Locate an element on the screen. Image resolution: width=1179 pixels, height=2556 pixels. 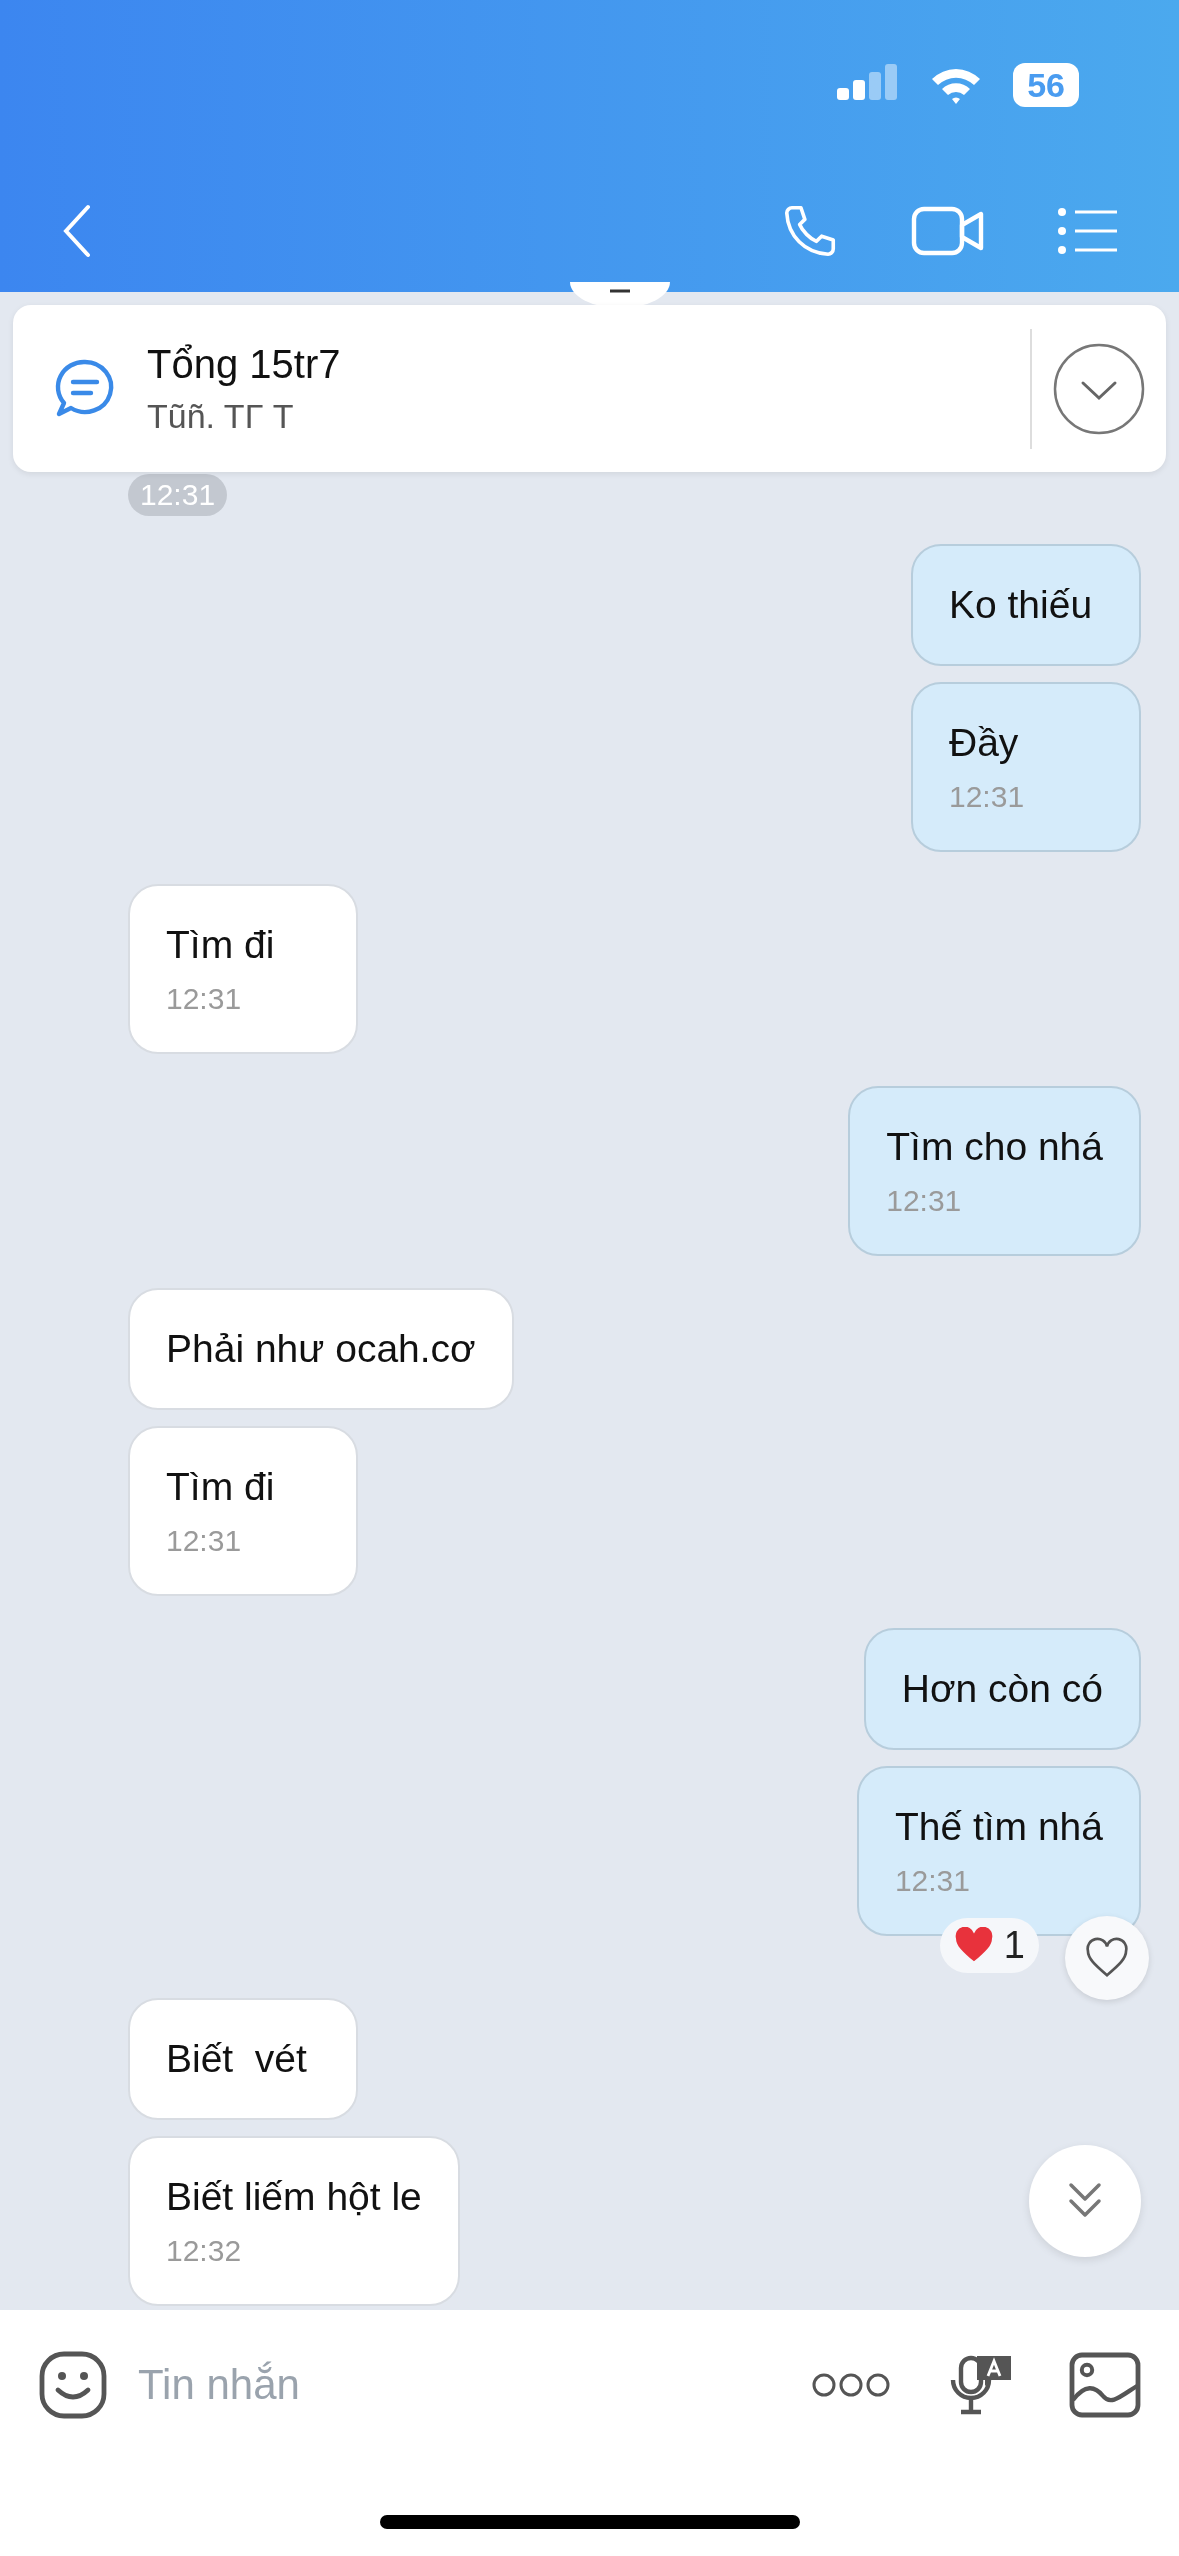
reaction-pill: 1 is located at coordinates (989, 1945).